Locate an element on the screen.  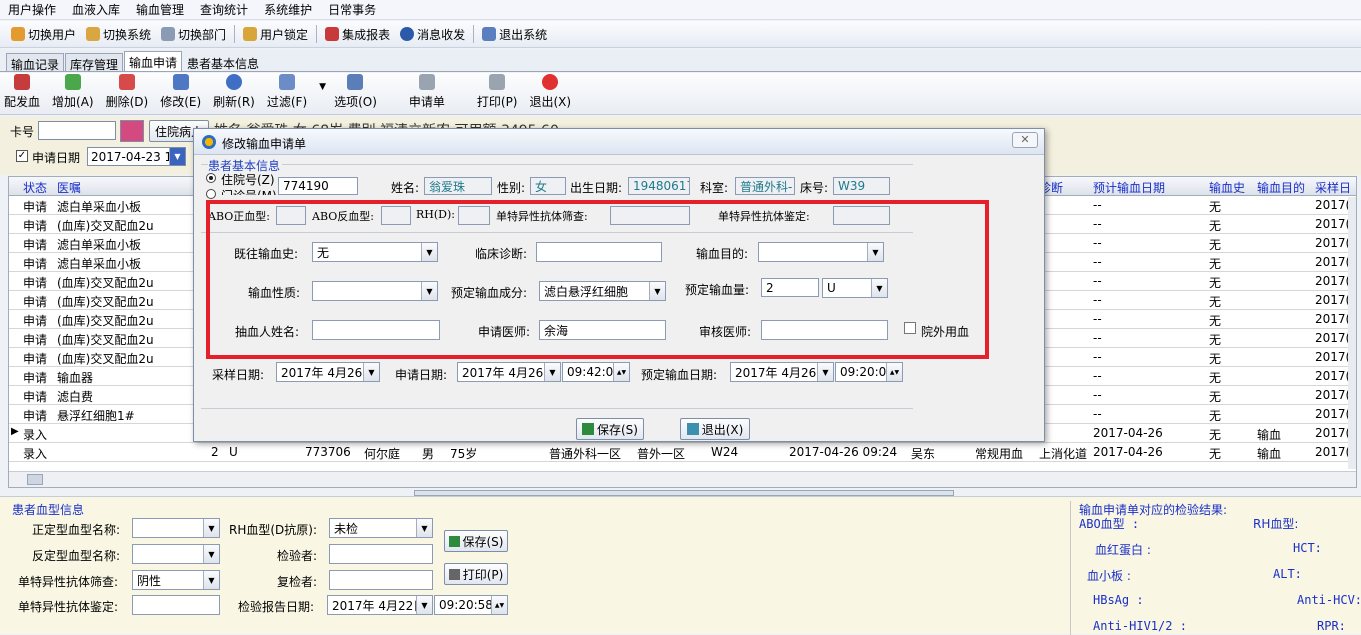
report-button: 集成报表 is located at coordinates (357, 34).